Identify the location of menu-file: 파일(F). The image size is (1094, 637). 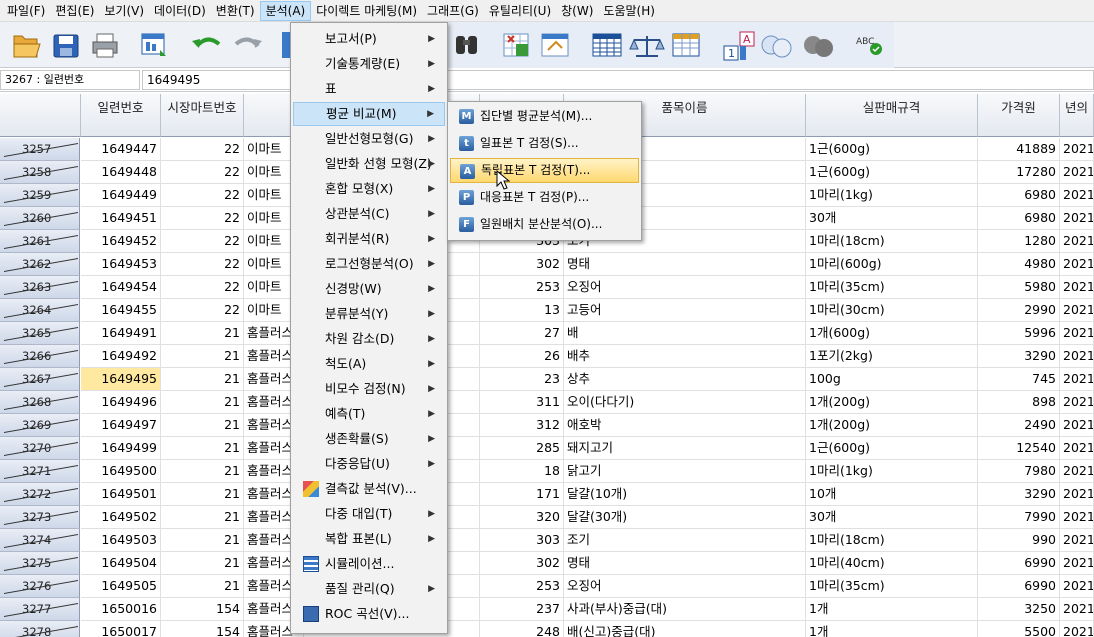
(26, 11).